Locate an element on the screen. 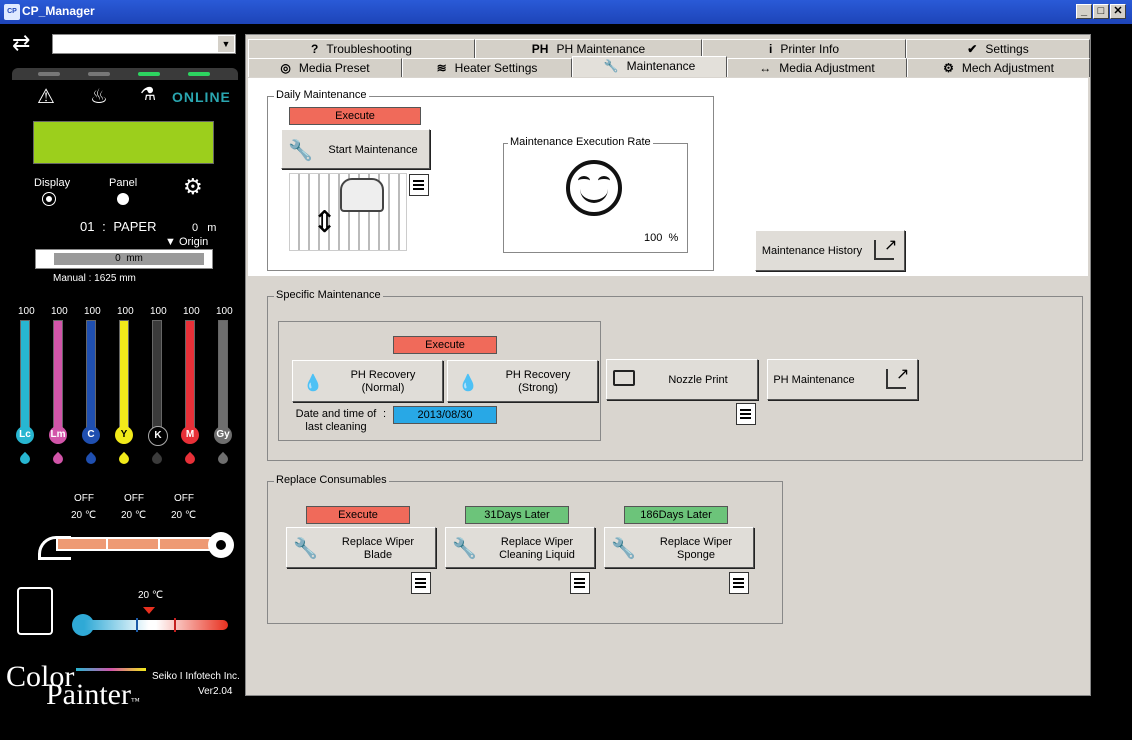  ink-bar-gy is located at coordinates (223, 375).